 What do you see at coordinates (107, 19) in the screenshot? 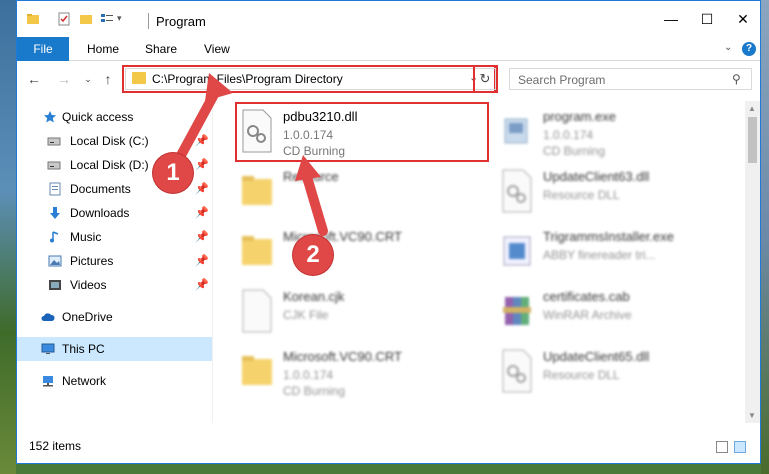
I see `customize-toolbar-icon` at bounding box center [107, 19].